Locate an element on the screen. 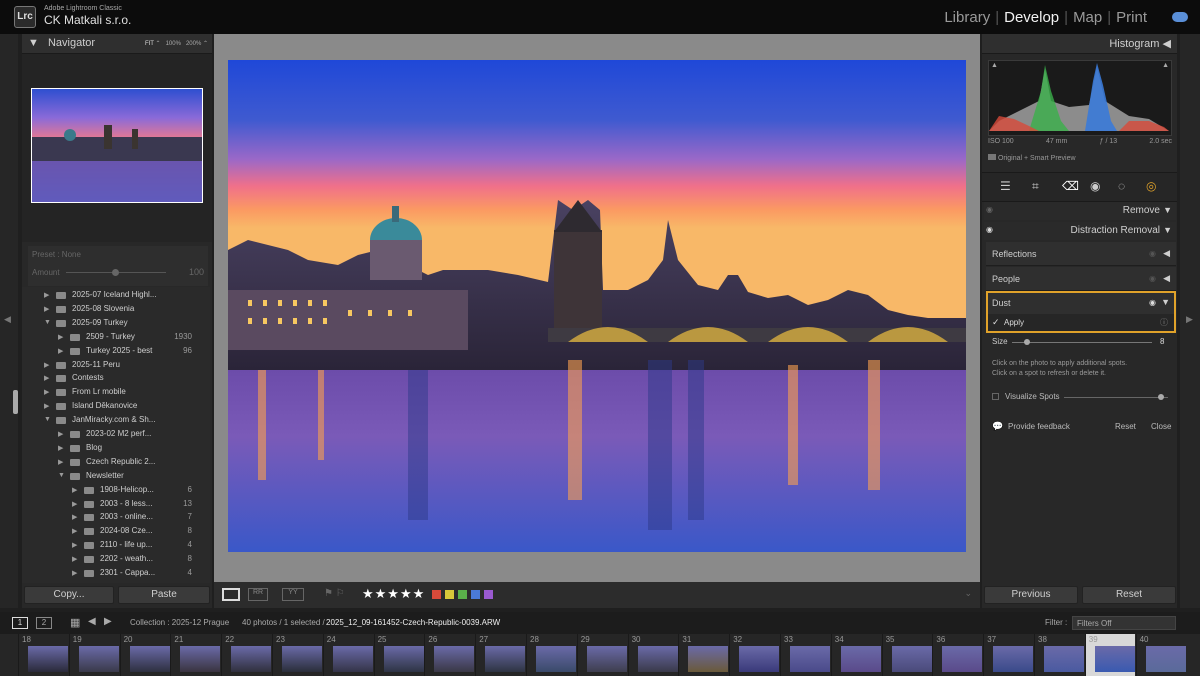 Image resolution: width=1200 pixels, height=676 pixels. module-map: Map is located at coordinates (1087, 17).